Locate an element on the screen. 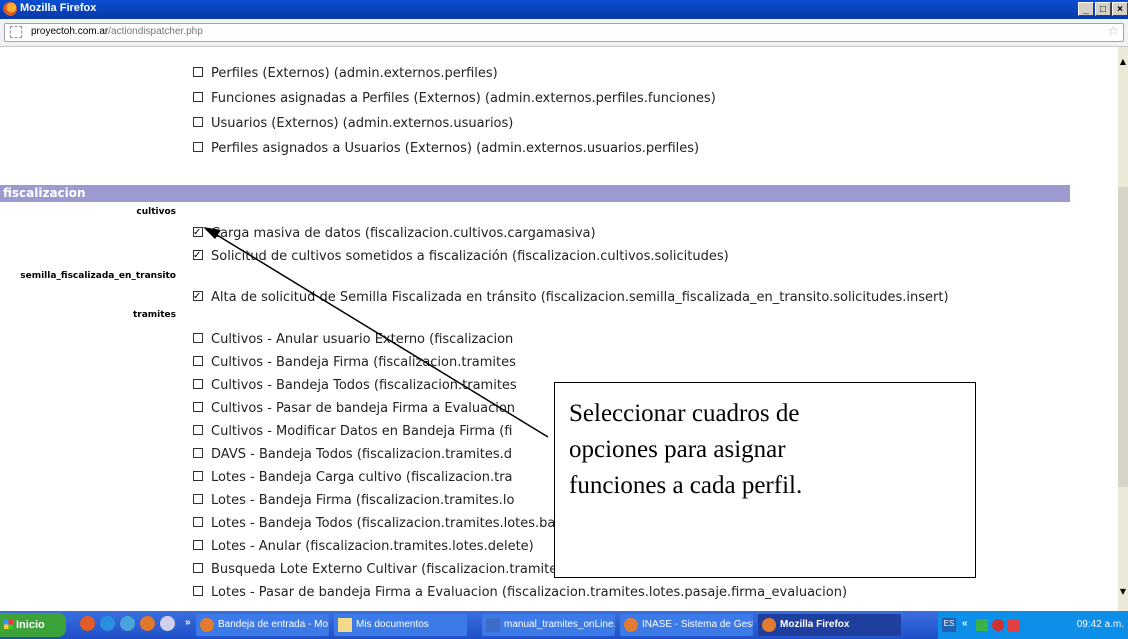  system-tray: ES « 09:42 a.m. is located at coordinates (1033, 625).